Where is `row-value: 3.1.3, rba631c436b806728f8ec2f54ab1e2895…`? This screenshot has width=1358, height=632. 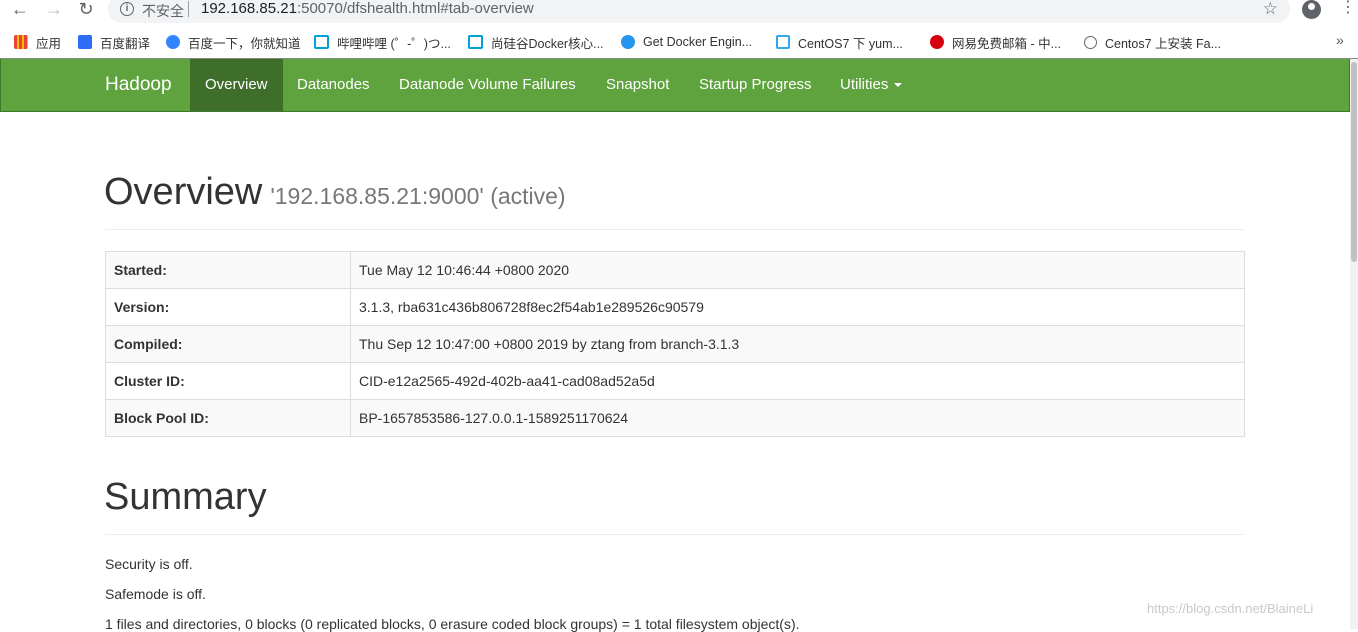
row-value: 3.1.3, rba631c436b806728f8ec2f54ab1e2895… is located at coordinates (797, 307).